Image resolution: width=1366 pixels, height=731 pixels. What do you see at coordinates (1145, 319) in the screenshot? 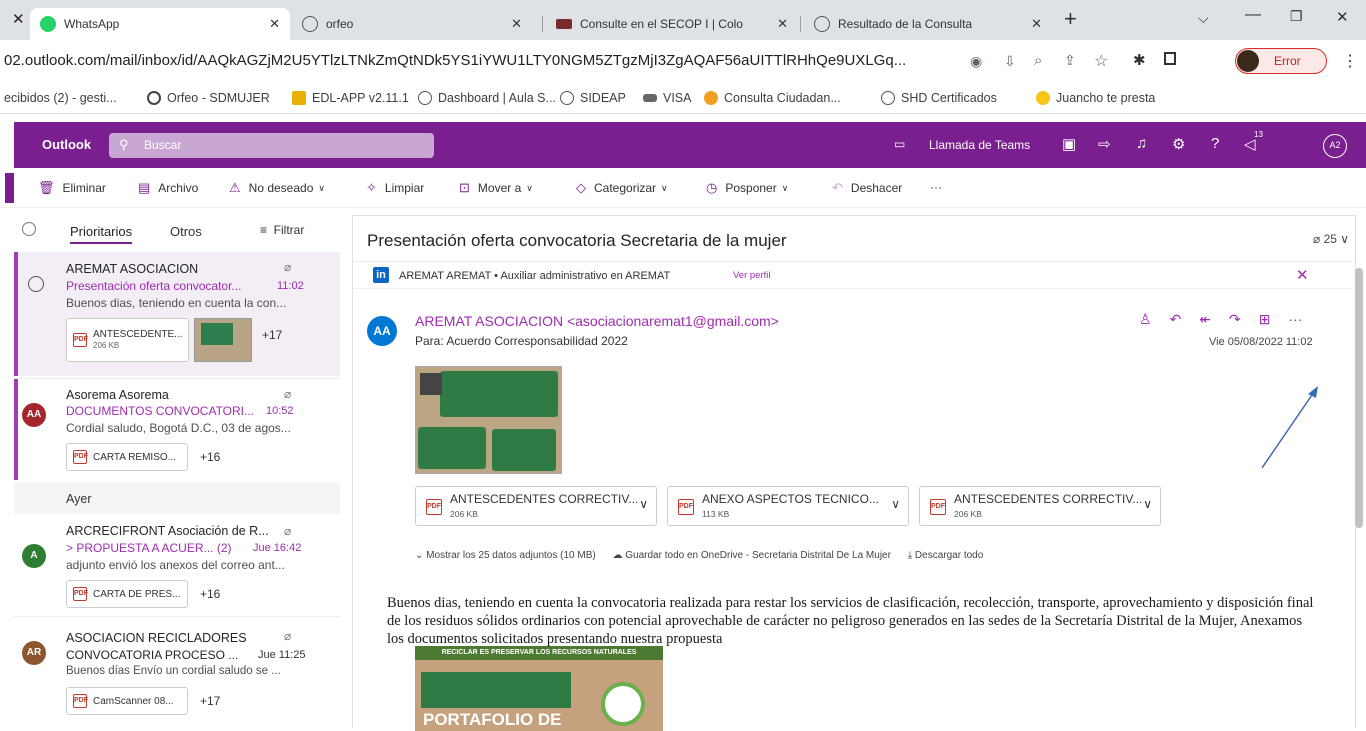
I see `like-icon: ♙` at bounding box center [1145, 319].